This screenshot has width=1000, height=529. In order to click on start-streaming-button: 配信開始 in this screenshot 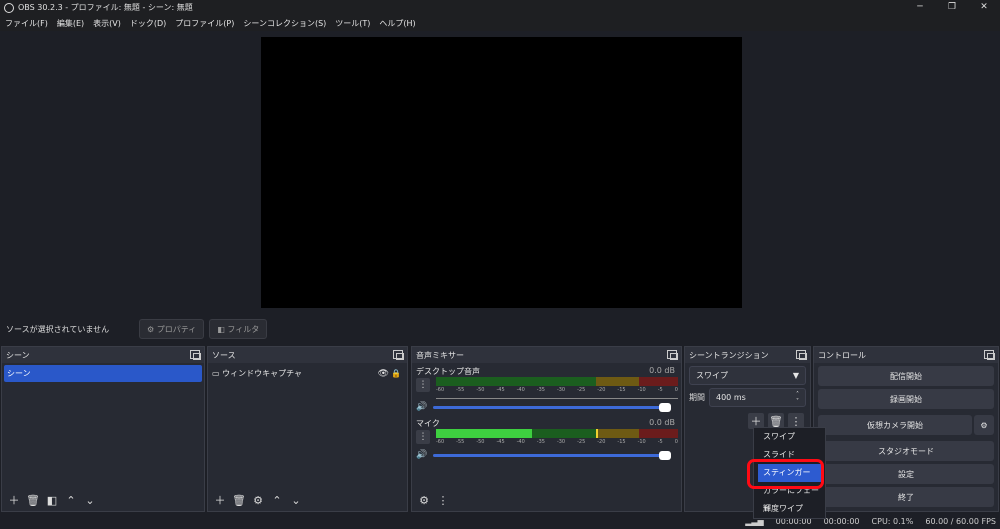, I will do `click(906, 376)`.